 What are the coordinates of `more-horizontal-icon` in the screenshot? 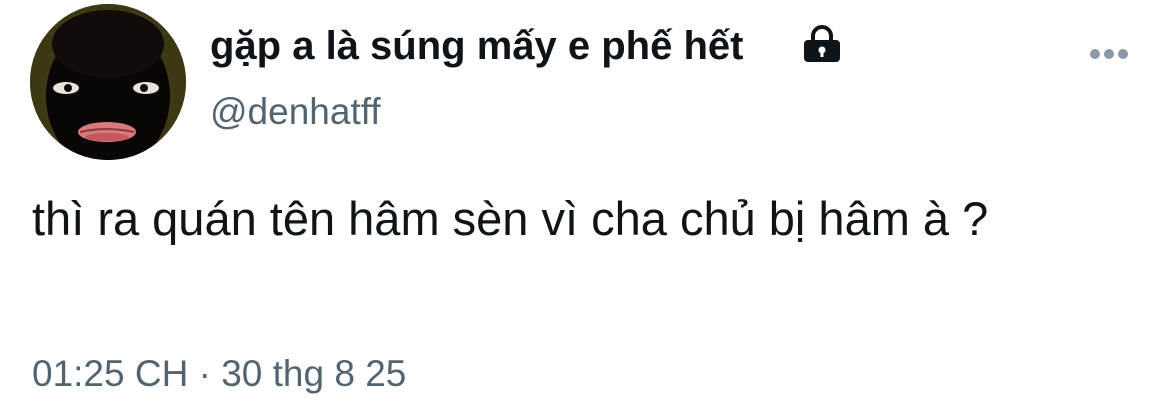 It's located at (1109, 54).